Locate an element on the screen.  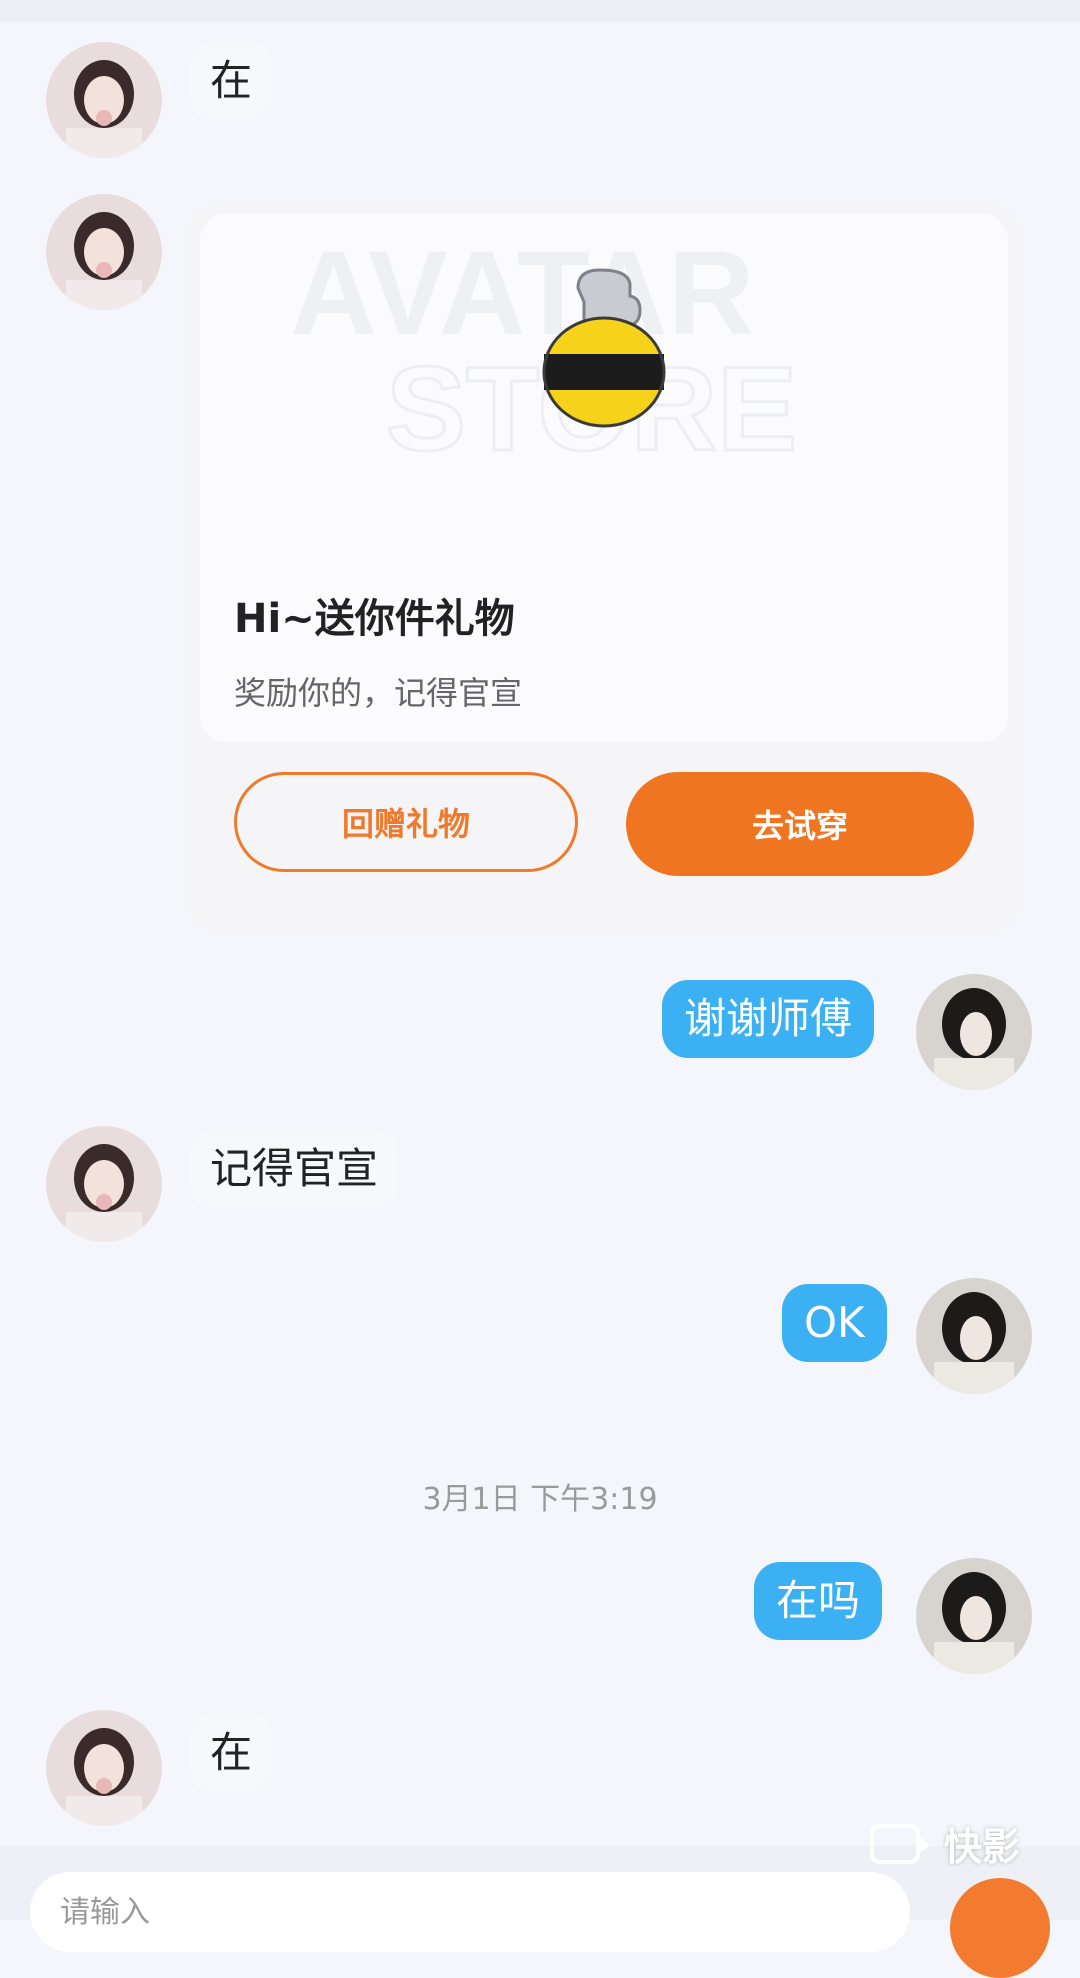
message-bubble-outgoing: 谢谢师傅 is located at coordinates (768, 1019).